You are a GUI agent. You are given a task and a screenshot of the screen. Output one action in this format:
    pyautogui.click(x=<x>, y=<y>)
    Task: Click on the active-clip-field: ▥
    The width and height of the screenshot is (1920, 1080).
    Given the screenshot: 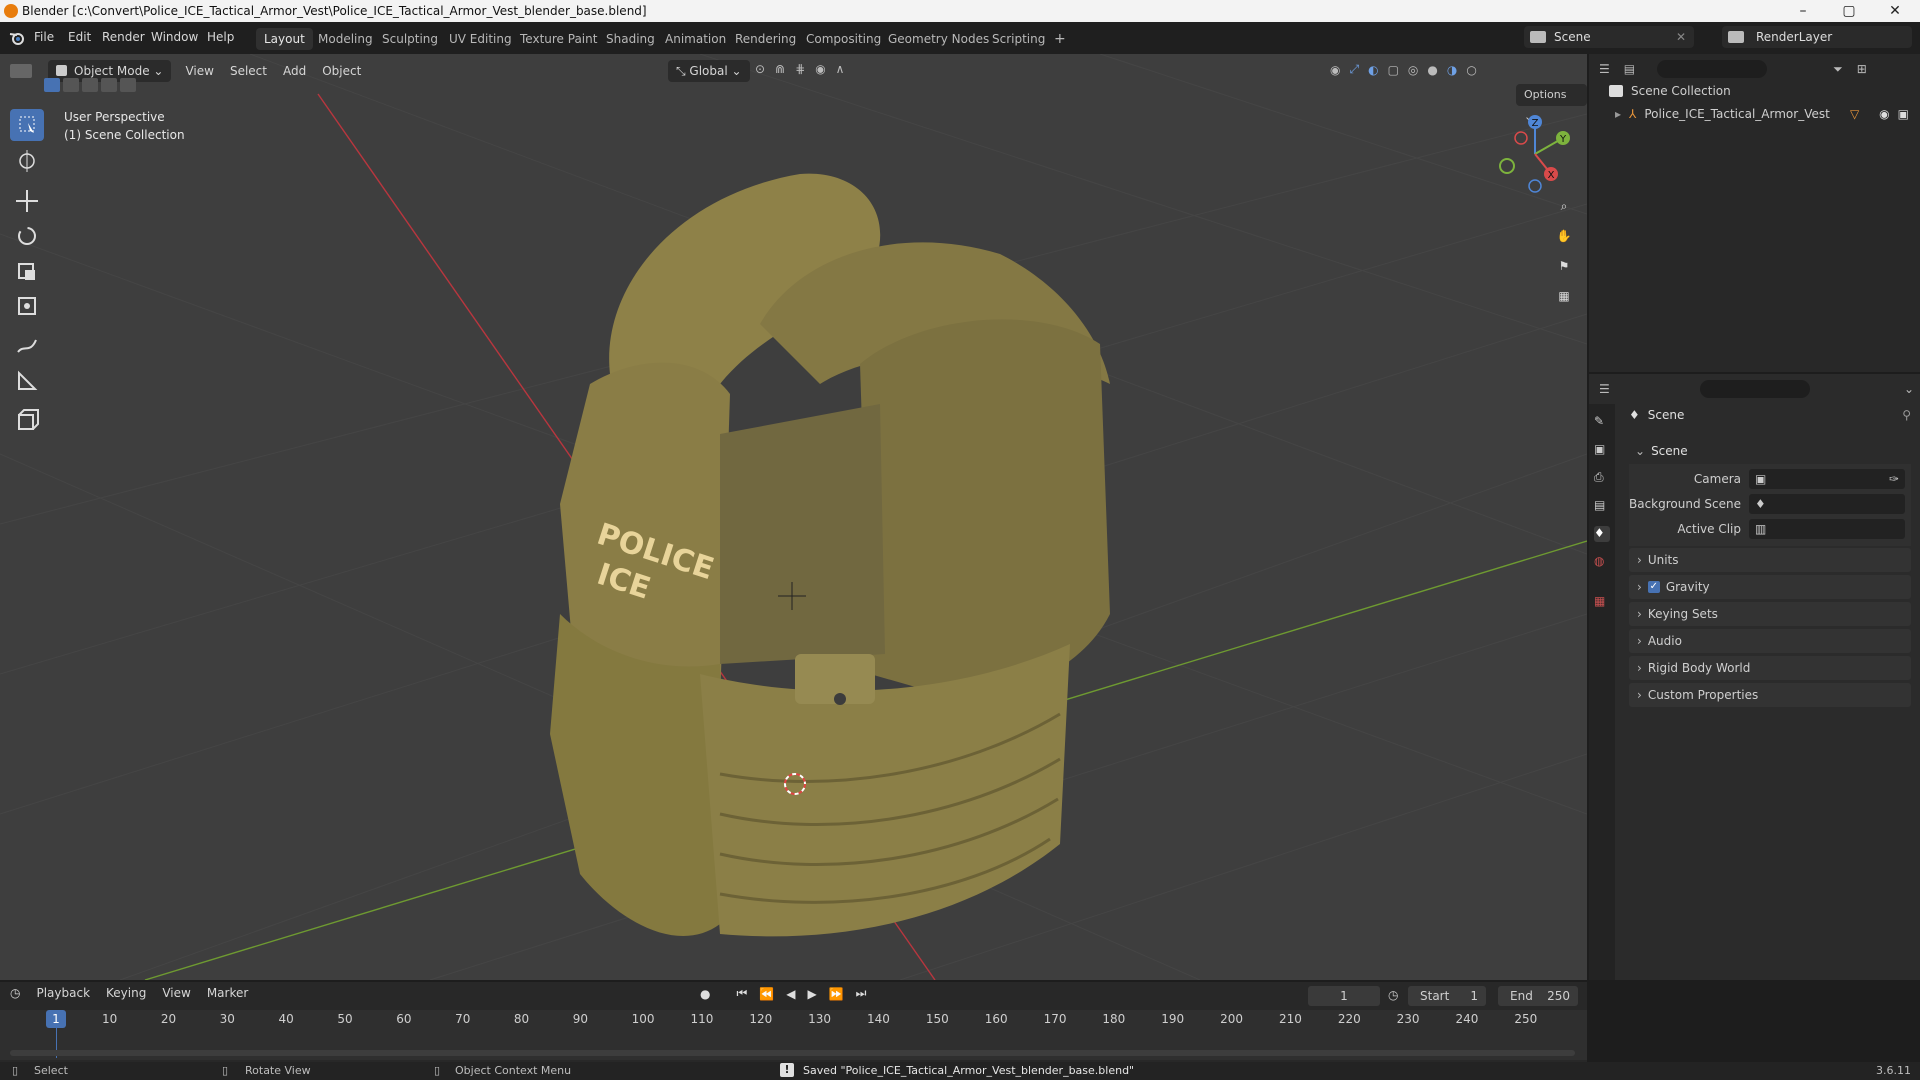 What is the action you would take?
    pyautogui.click(x=1827, y=529)
    